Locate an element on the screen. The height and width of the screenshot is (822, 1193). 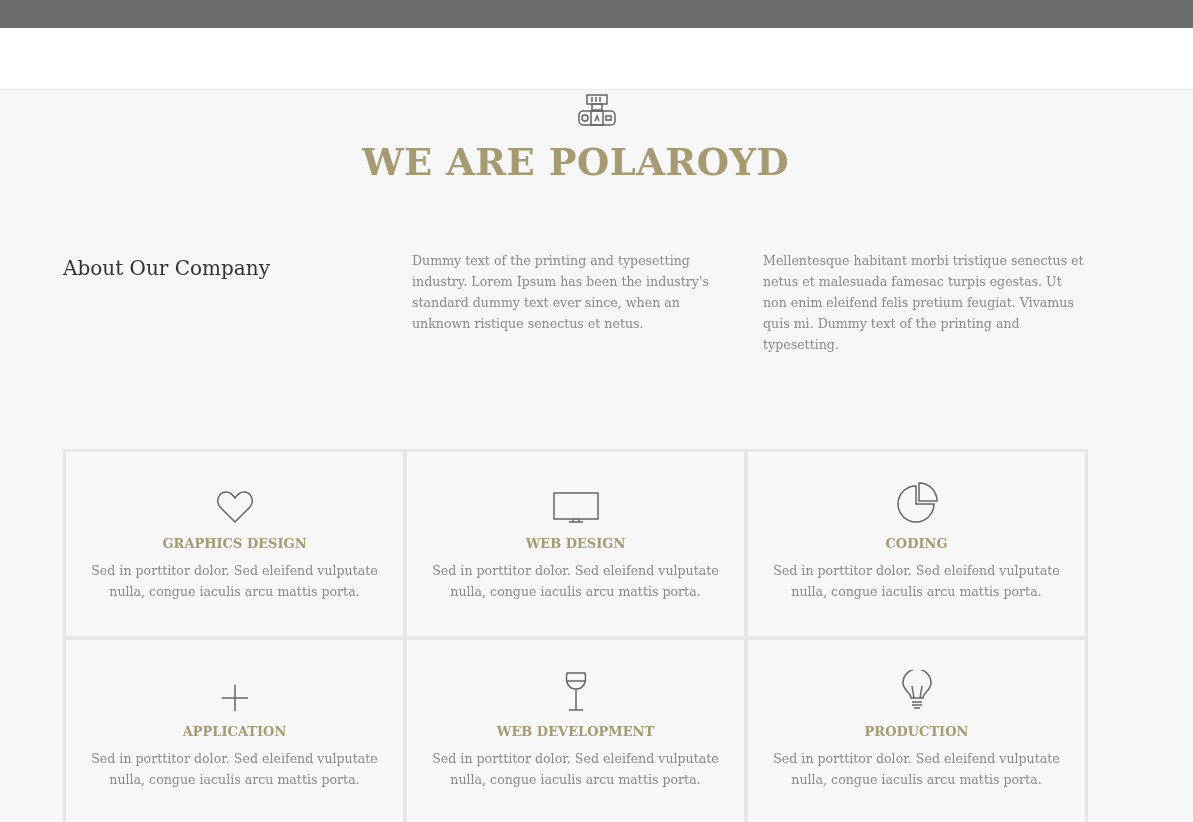
monitor-icon is located at coordinates (575, 508).